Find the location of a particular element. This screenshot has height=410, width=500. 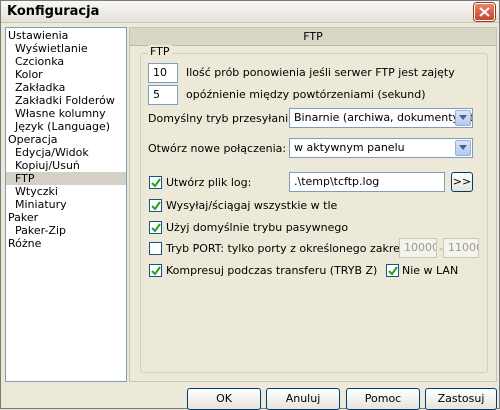

ok-button: OK is located at coordinates (224, 399).